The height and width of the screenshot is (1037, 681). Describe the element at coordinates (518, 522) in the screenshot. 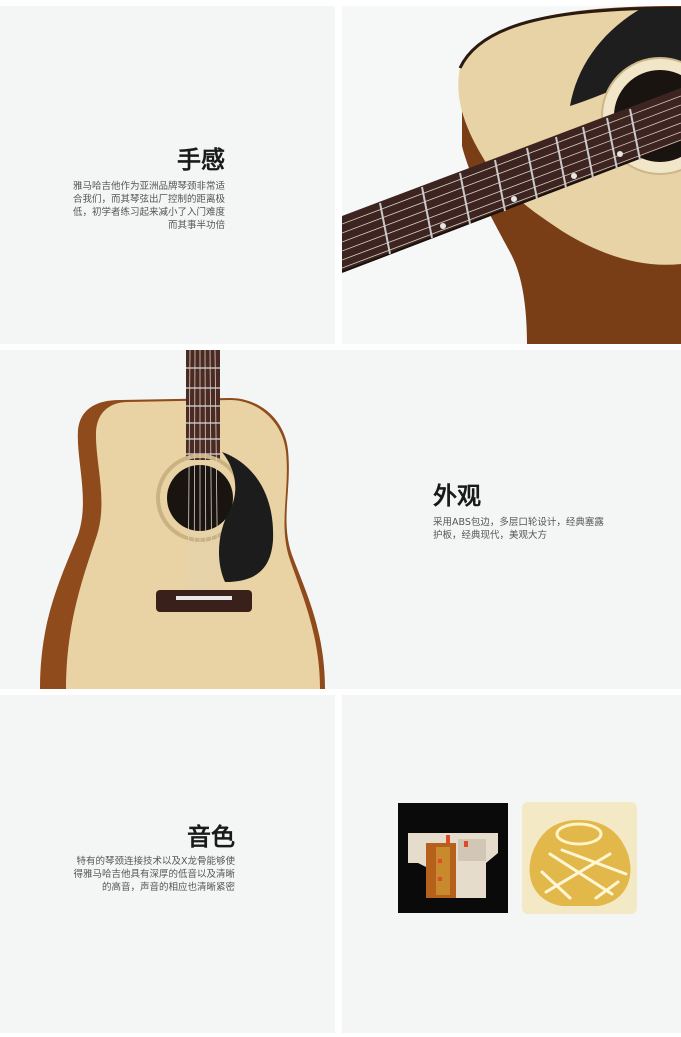

I see `appearance-line-1: 采用ABS包边，多层口轮设计，经典塞露` at that location.